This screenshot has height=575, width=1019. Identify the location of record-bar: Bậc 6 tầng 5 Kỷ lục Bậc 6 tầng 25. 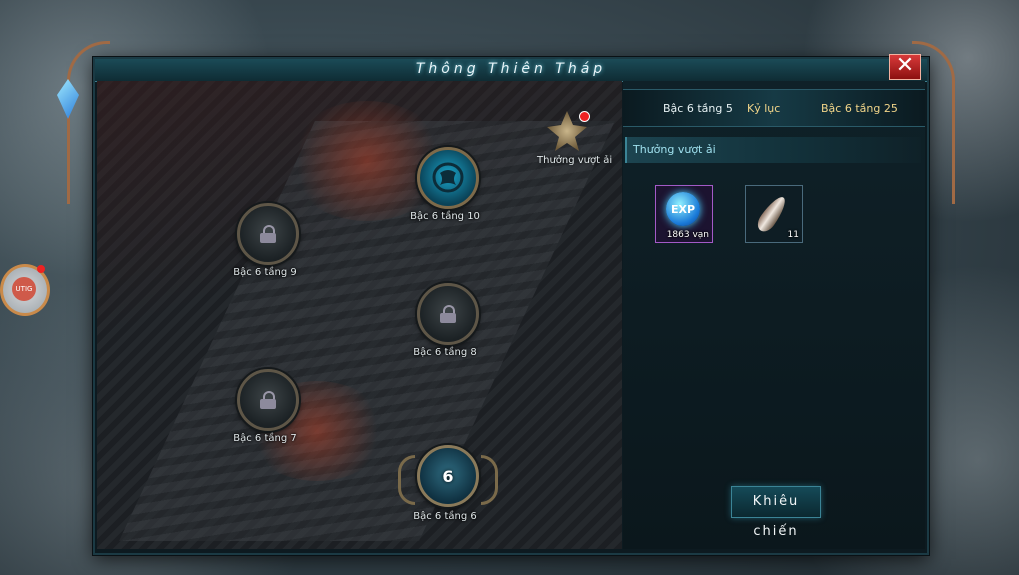
(774, 108).